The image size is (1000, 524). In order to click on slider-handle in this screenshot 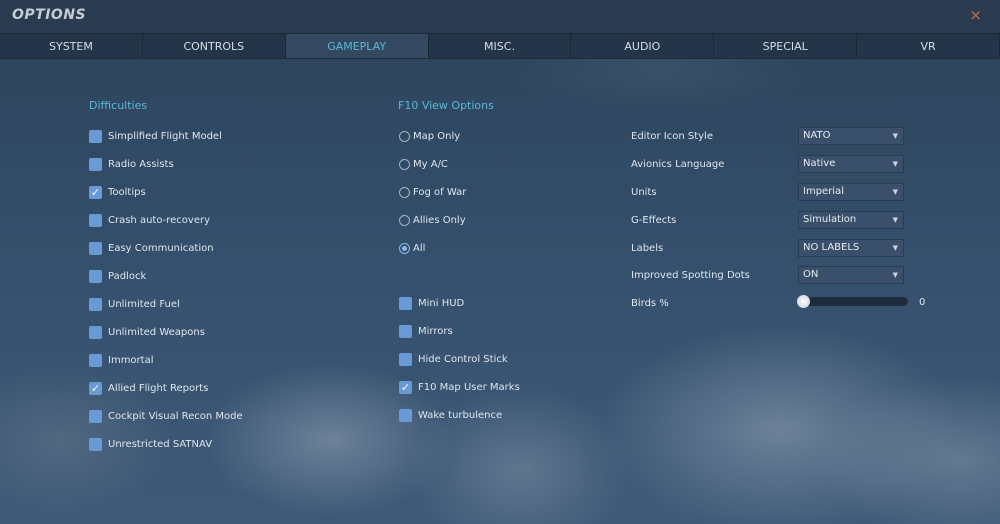, I will do `click(803, 301)`.